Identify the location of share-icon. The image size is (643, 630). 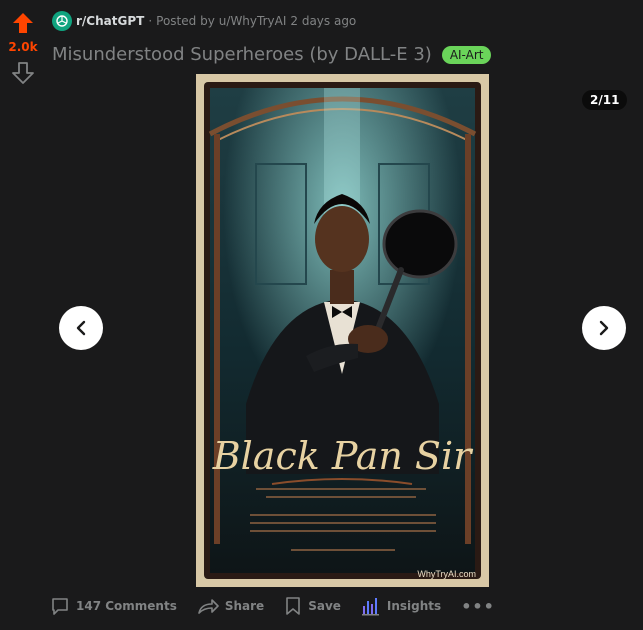
(208, 606).